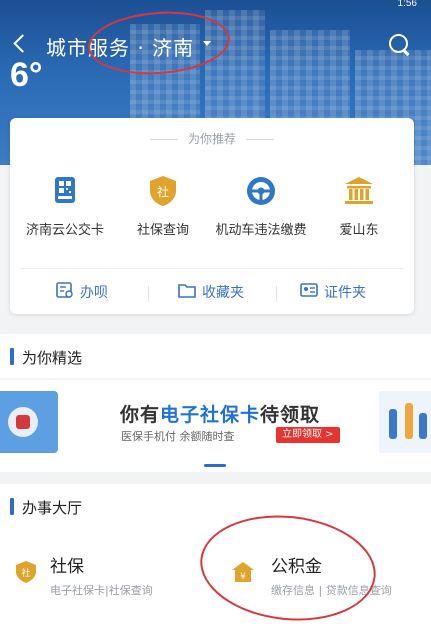 This screenshot has width=431, height=638. I want to click on banner-prev-slide, so click(29, 422).